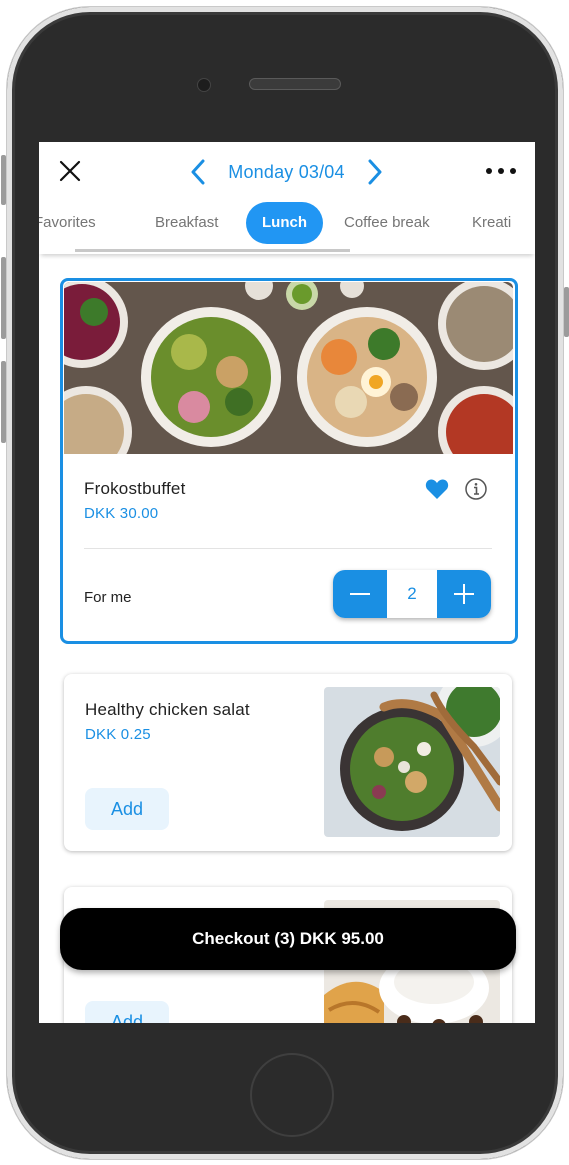 Image resolution: width=569 pixels, height=1165 pixels. What do you see at coordinates (284, 223) in the screenshot?
I see `tab-lunch: Lunch` at bounding box center [284, 223].